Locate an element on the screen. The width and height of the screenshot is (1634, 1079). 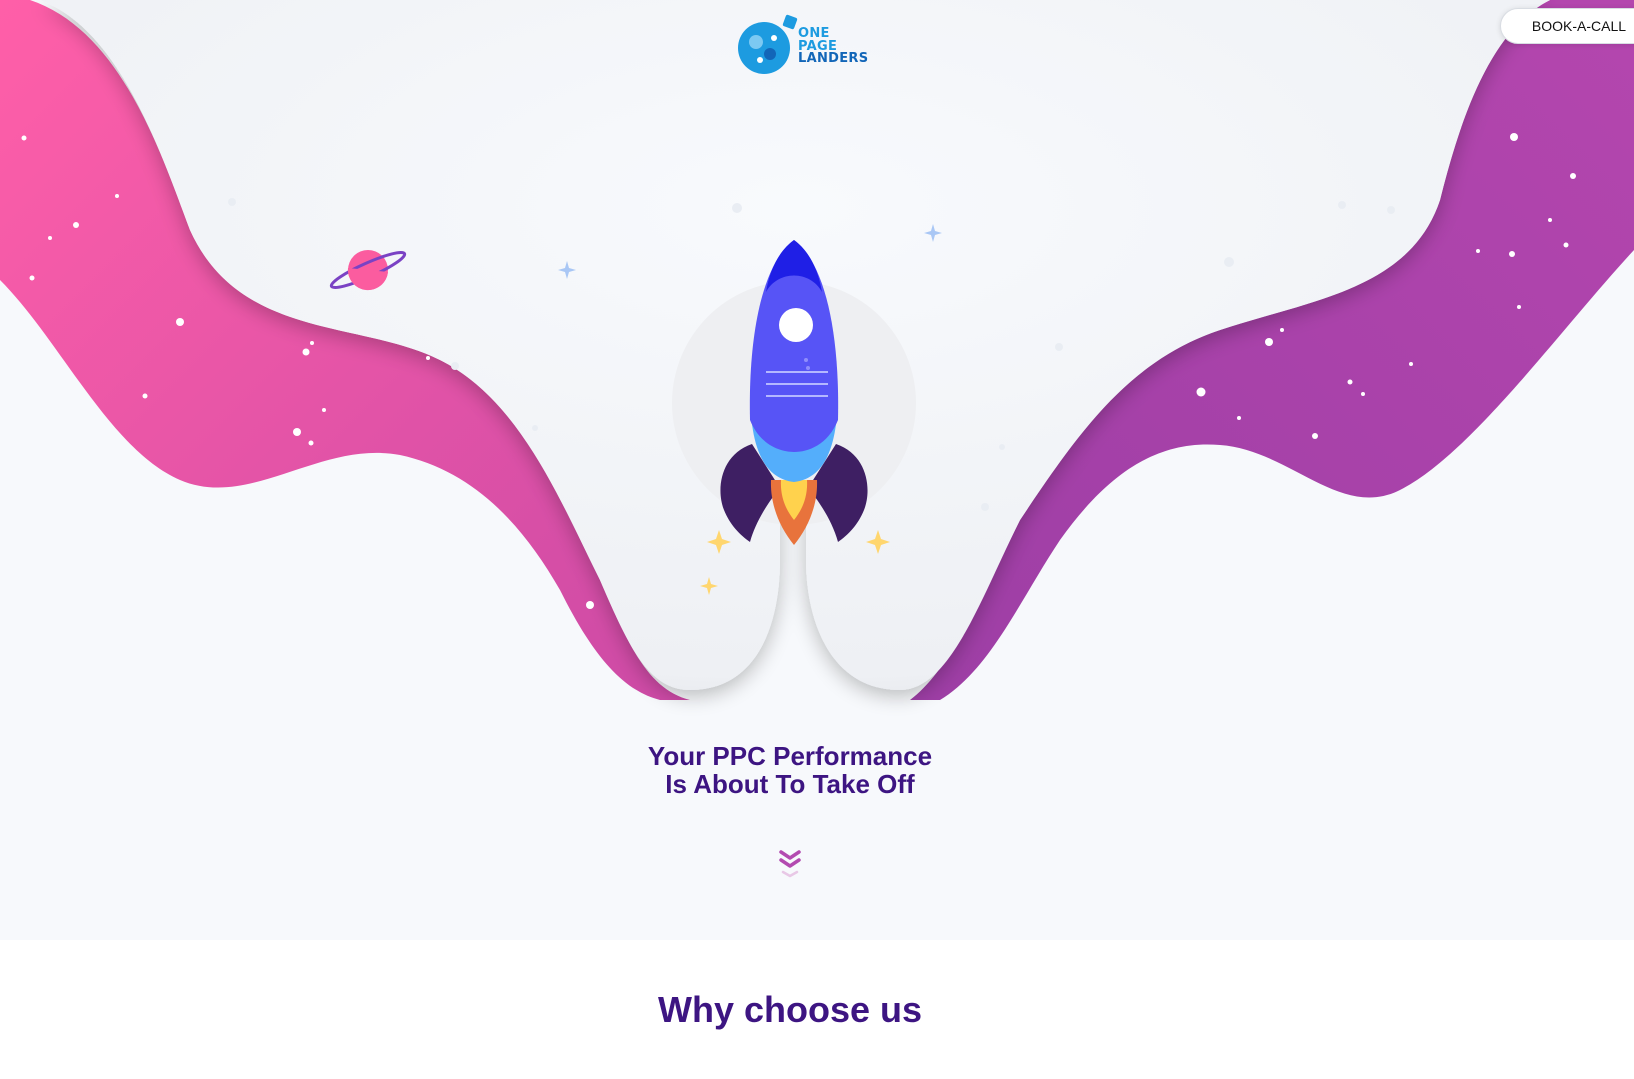
headline-line-1: Your PPC Performance is located at coordinates (790, 756).